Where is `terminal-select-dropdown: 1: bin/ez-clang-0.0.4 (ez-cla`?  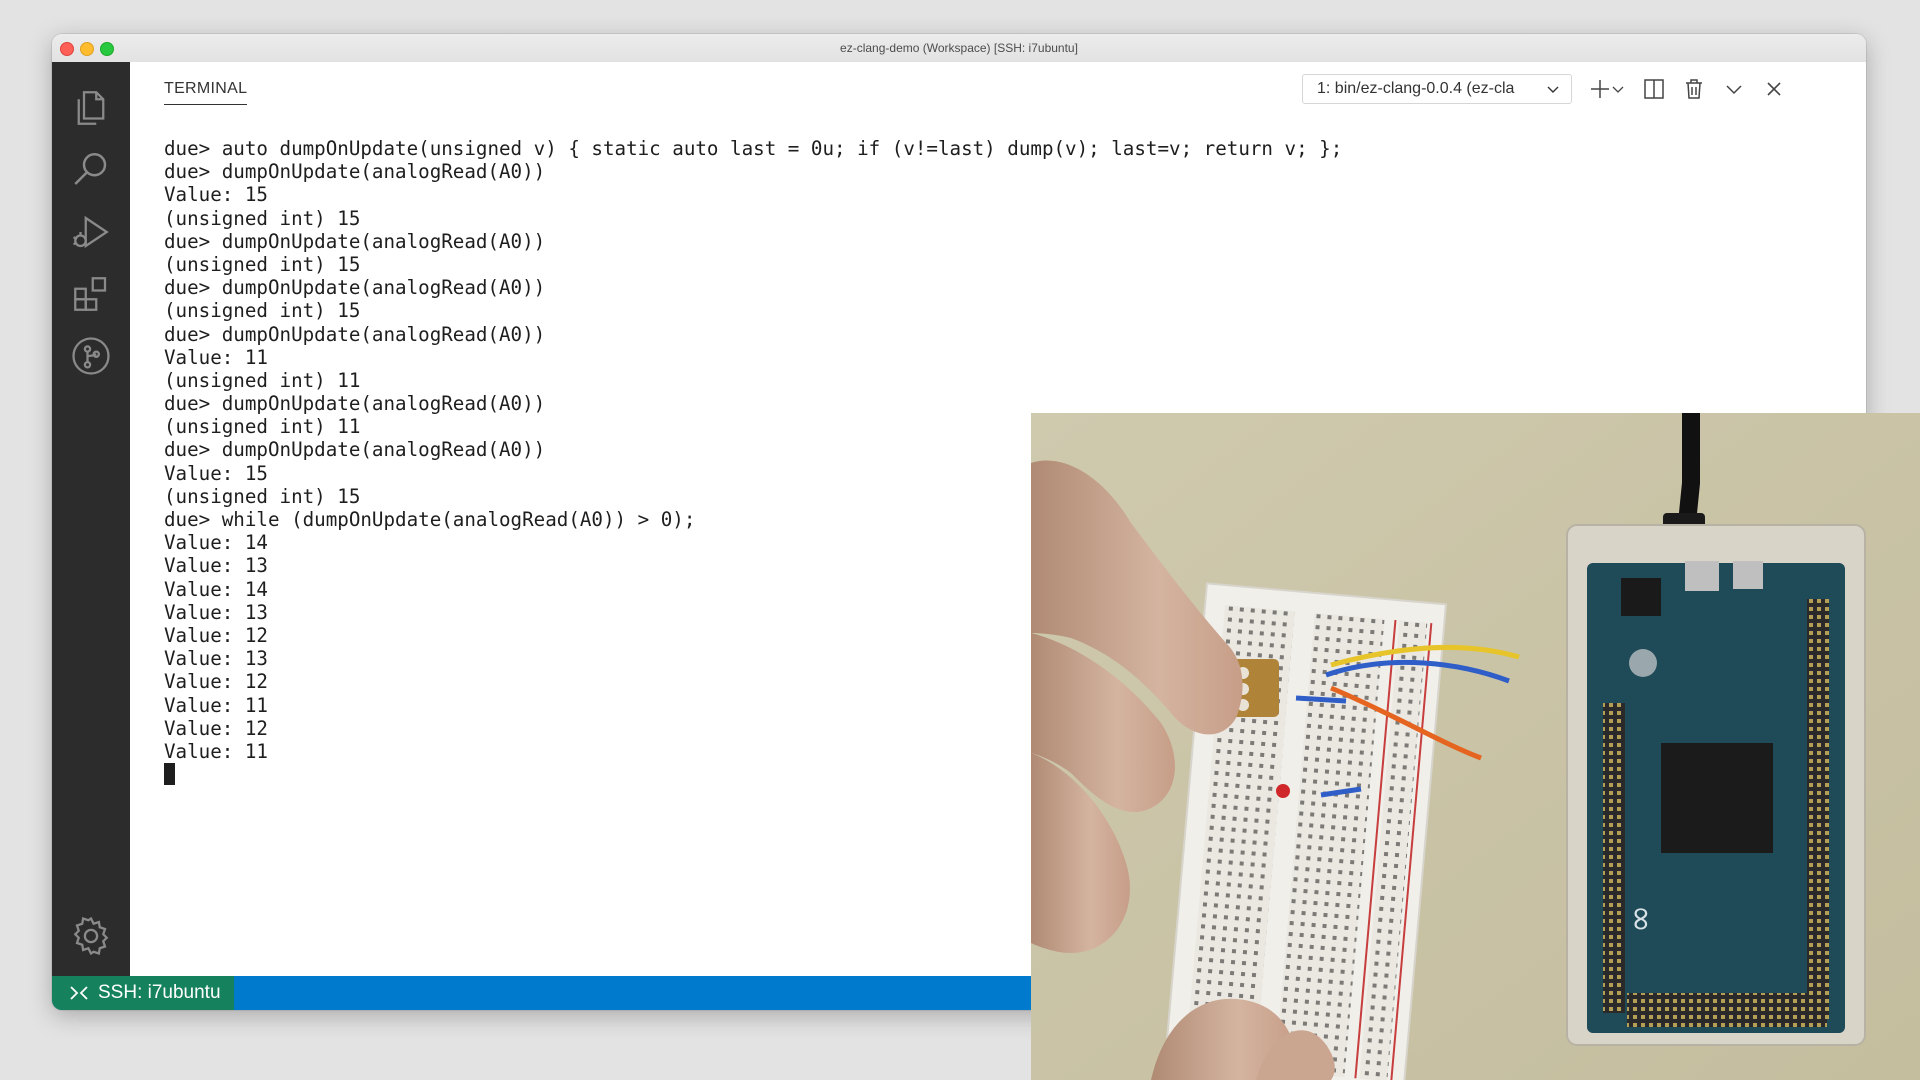
terminal-select-dropdown: 1: bin/ez-clang-0.0.4 (ez-cla is located at coordinates (1437, 89).